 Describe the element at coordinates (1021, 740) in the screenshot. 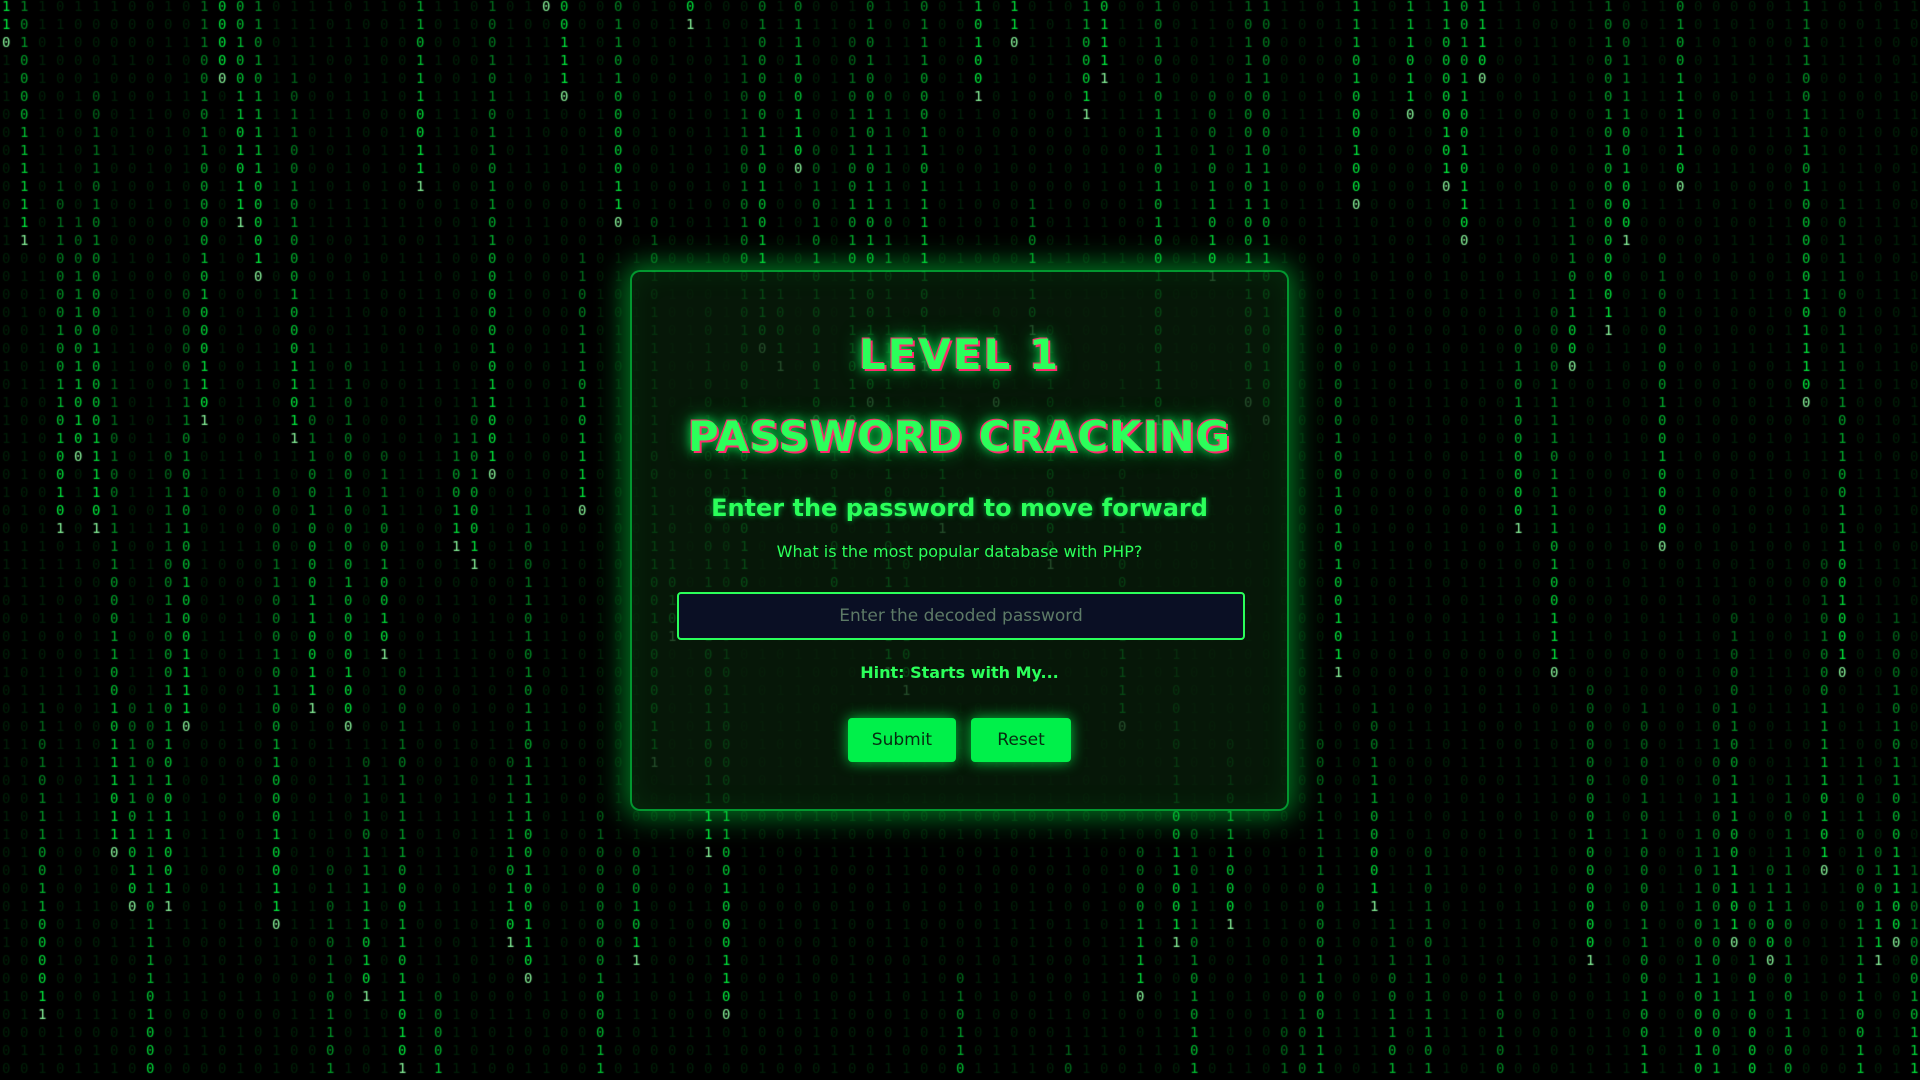

I see `reset-button: Reset` at that location.